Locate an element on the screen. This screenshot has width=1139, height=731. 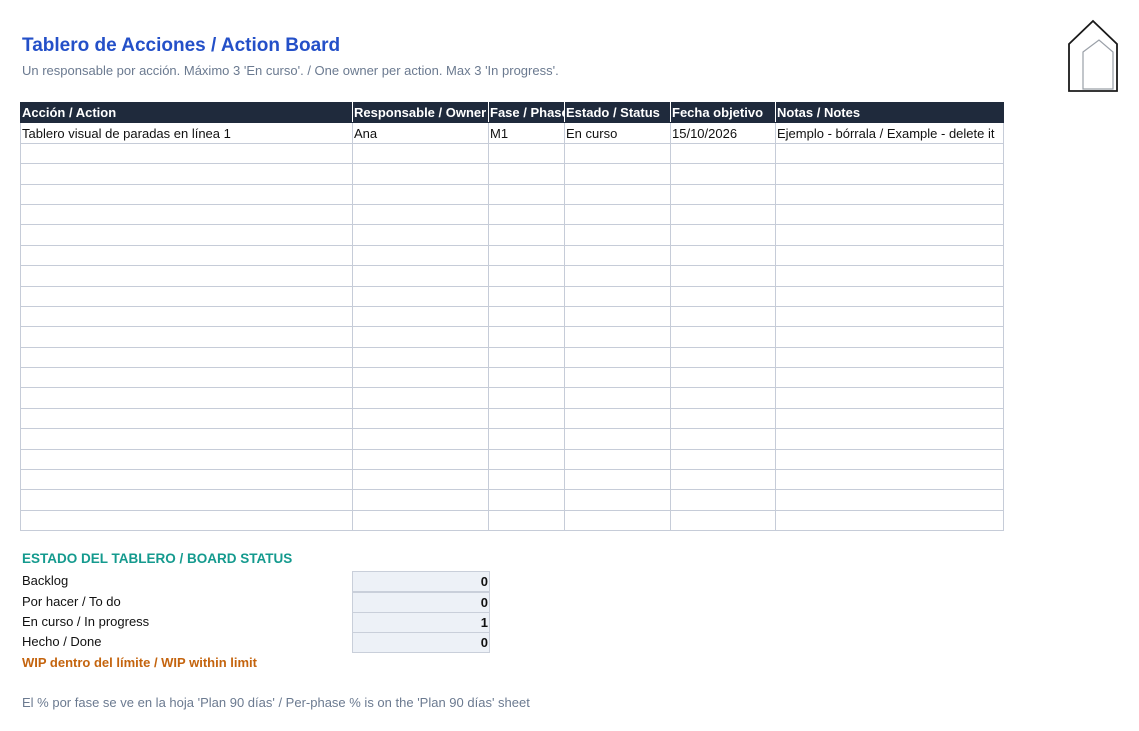
cell-status: En curso is located at coordinates (617, 133).